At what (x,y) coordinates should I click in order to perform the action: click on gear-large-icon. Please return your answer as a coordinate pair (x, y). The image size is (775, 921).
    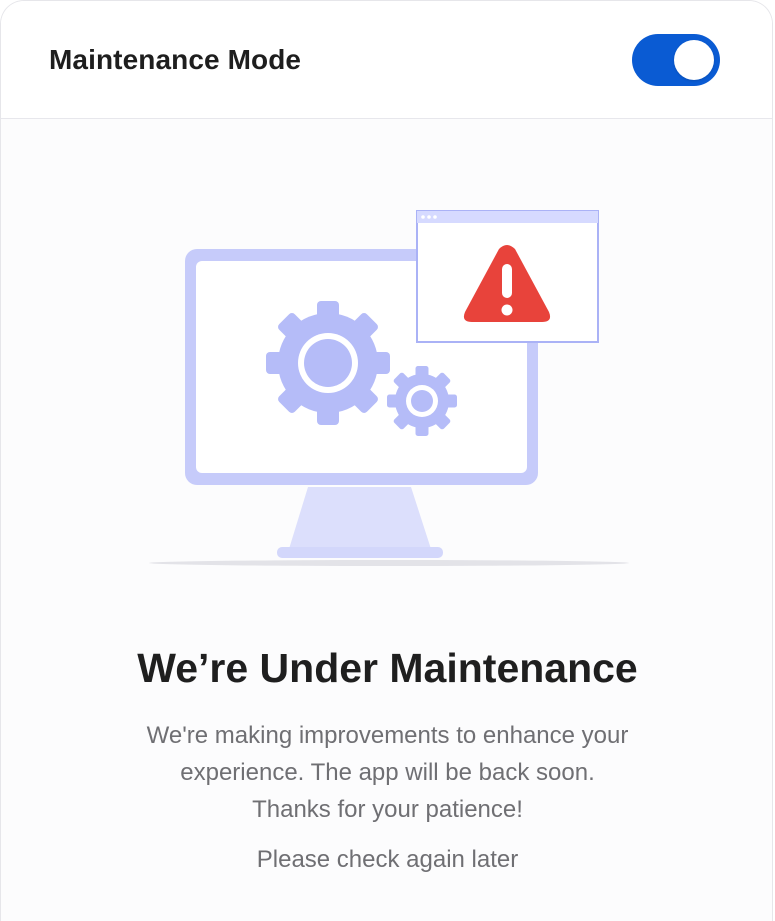
    Looking at the image, I should click on (328, 363).